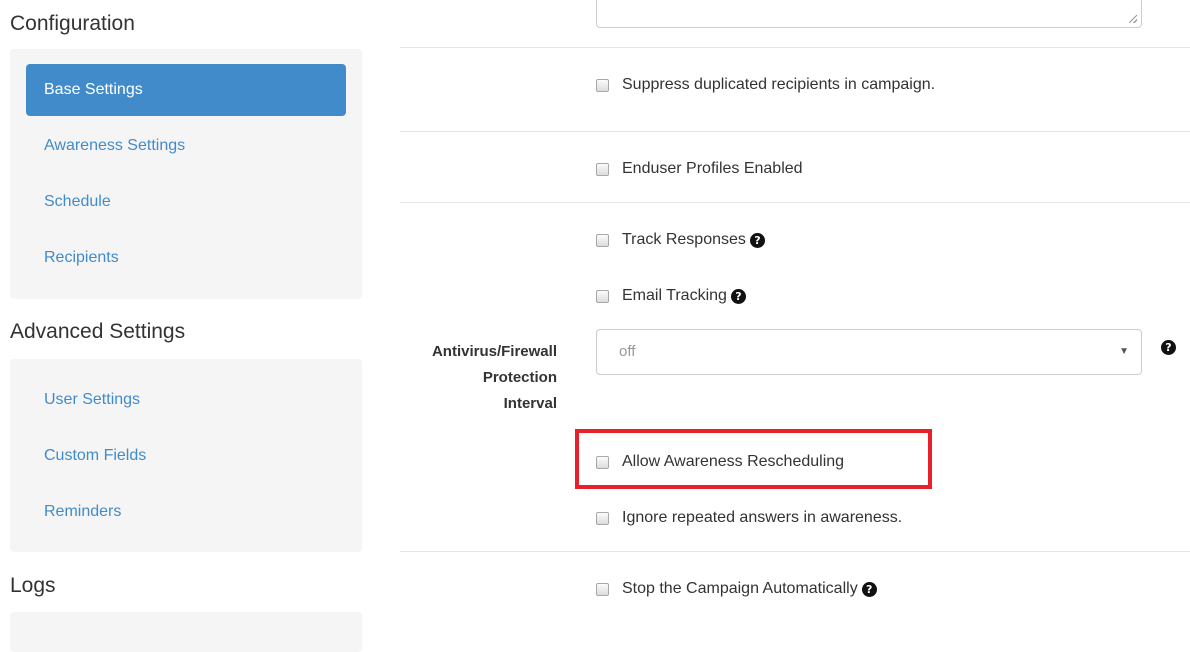  I want to click on stop-campaign-label: Stop the Campaign Automatically, so click(740, 588).